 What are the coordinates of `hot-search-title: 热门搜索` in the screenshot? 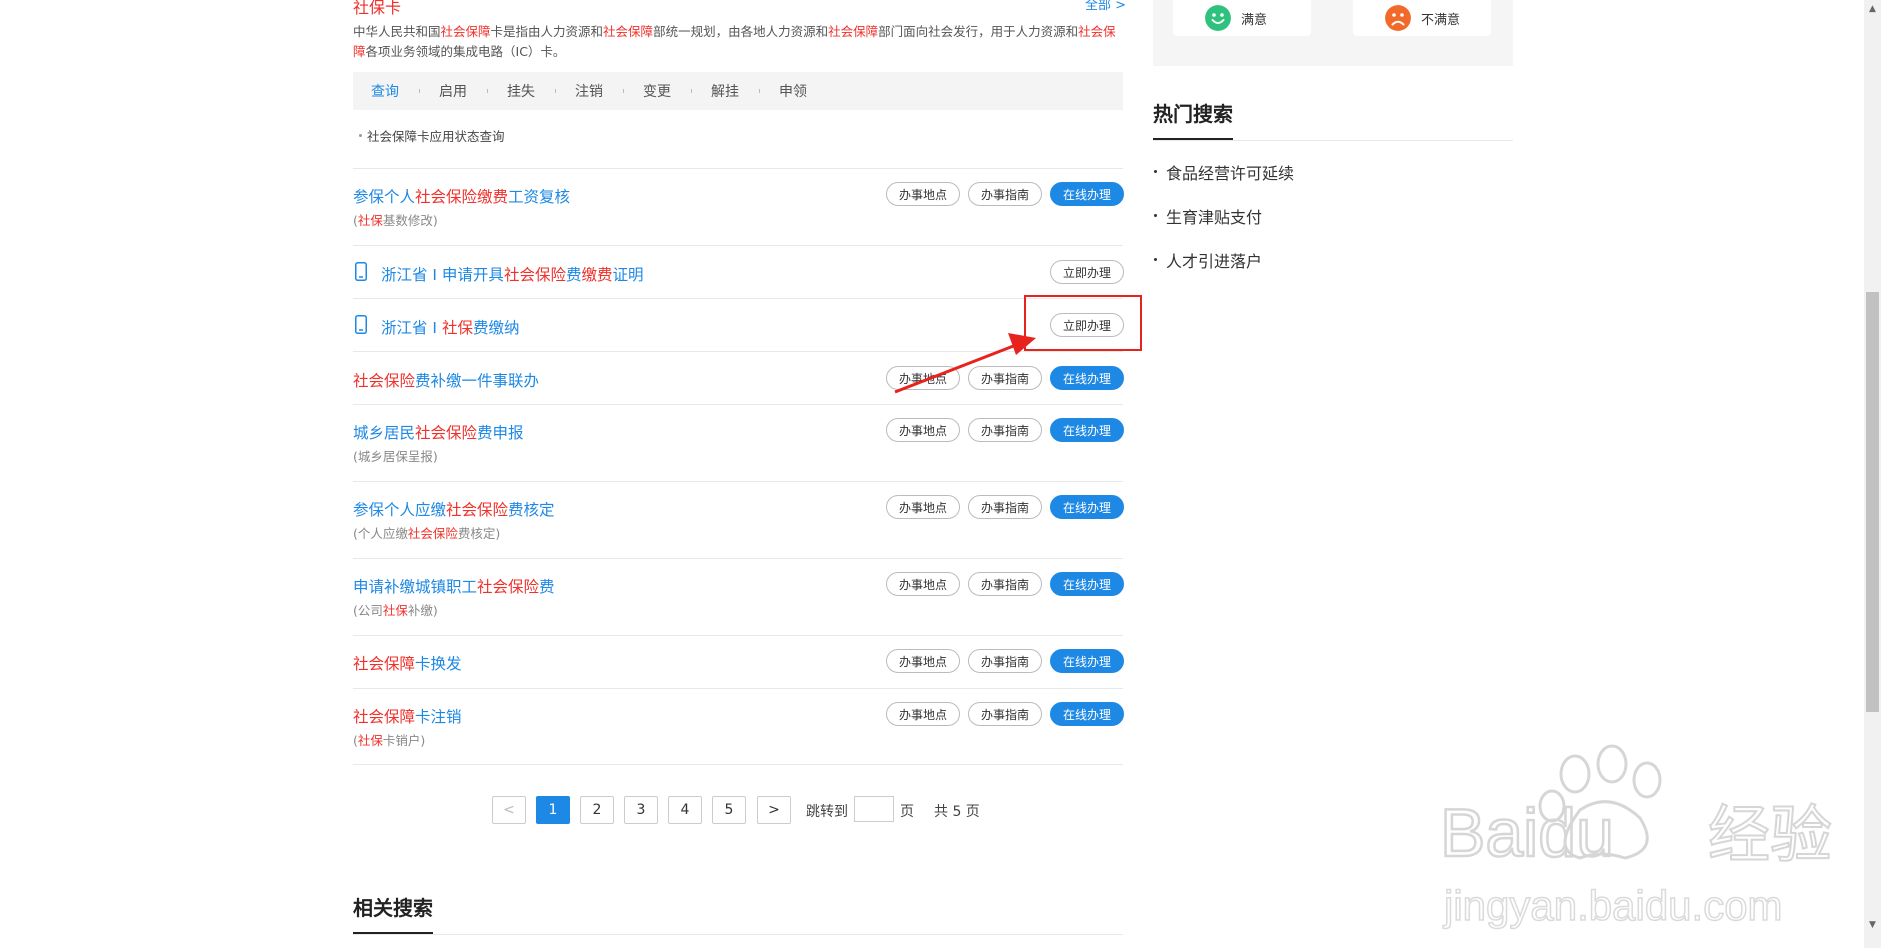 It's located at (1193, 114).